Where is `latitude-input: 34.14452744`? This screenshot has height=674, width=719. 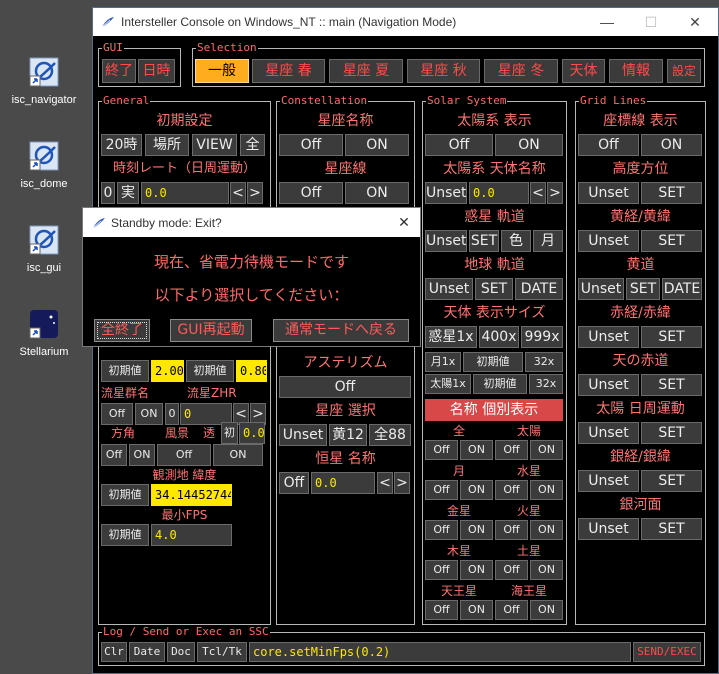 latitude-input: 34.14452744 is located at coordinates (191, 495).